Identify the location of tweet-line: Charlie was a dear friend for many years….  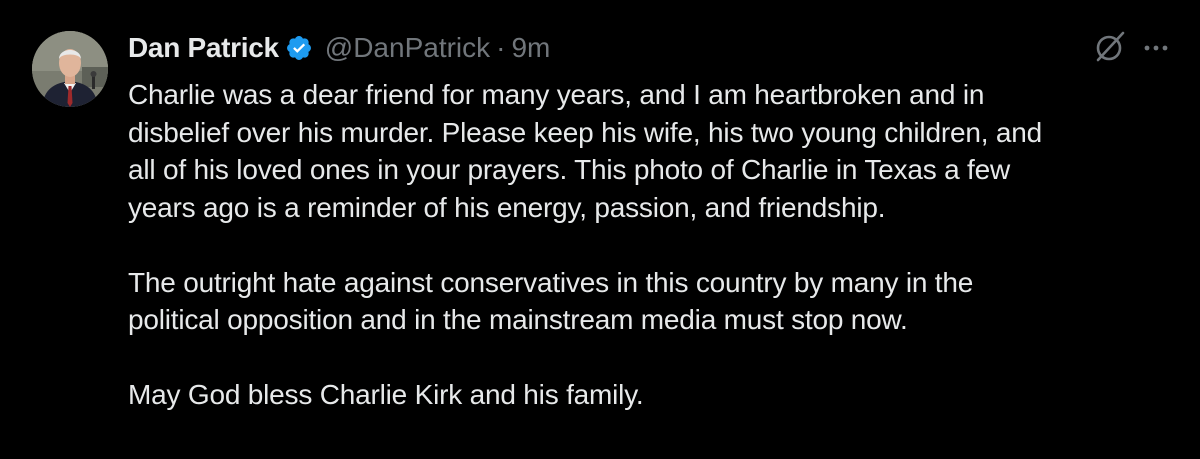
(556, 94).